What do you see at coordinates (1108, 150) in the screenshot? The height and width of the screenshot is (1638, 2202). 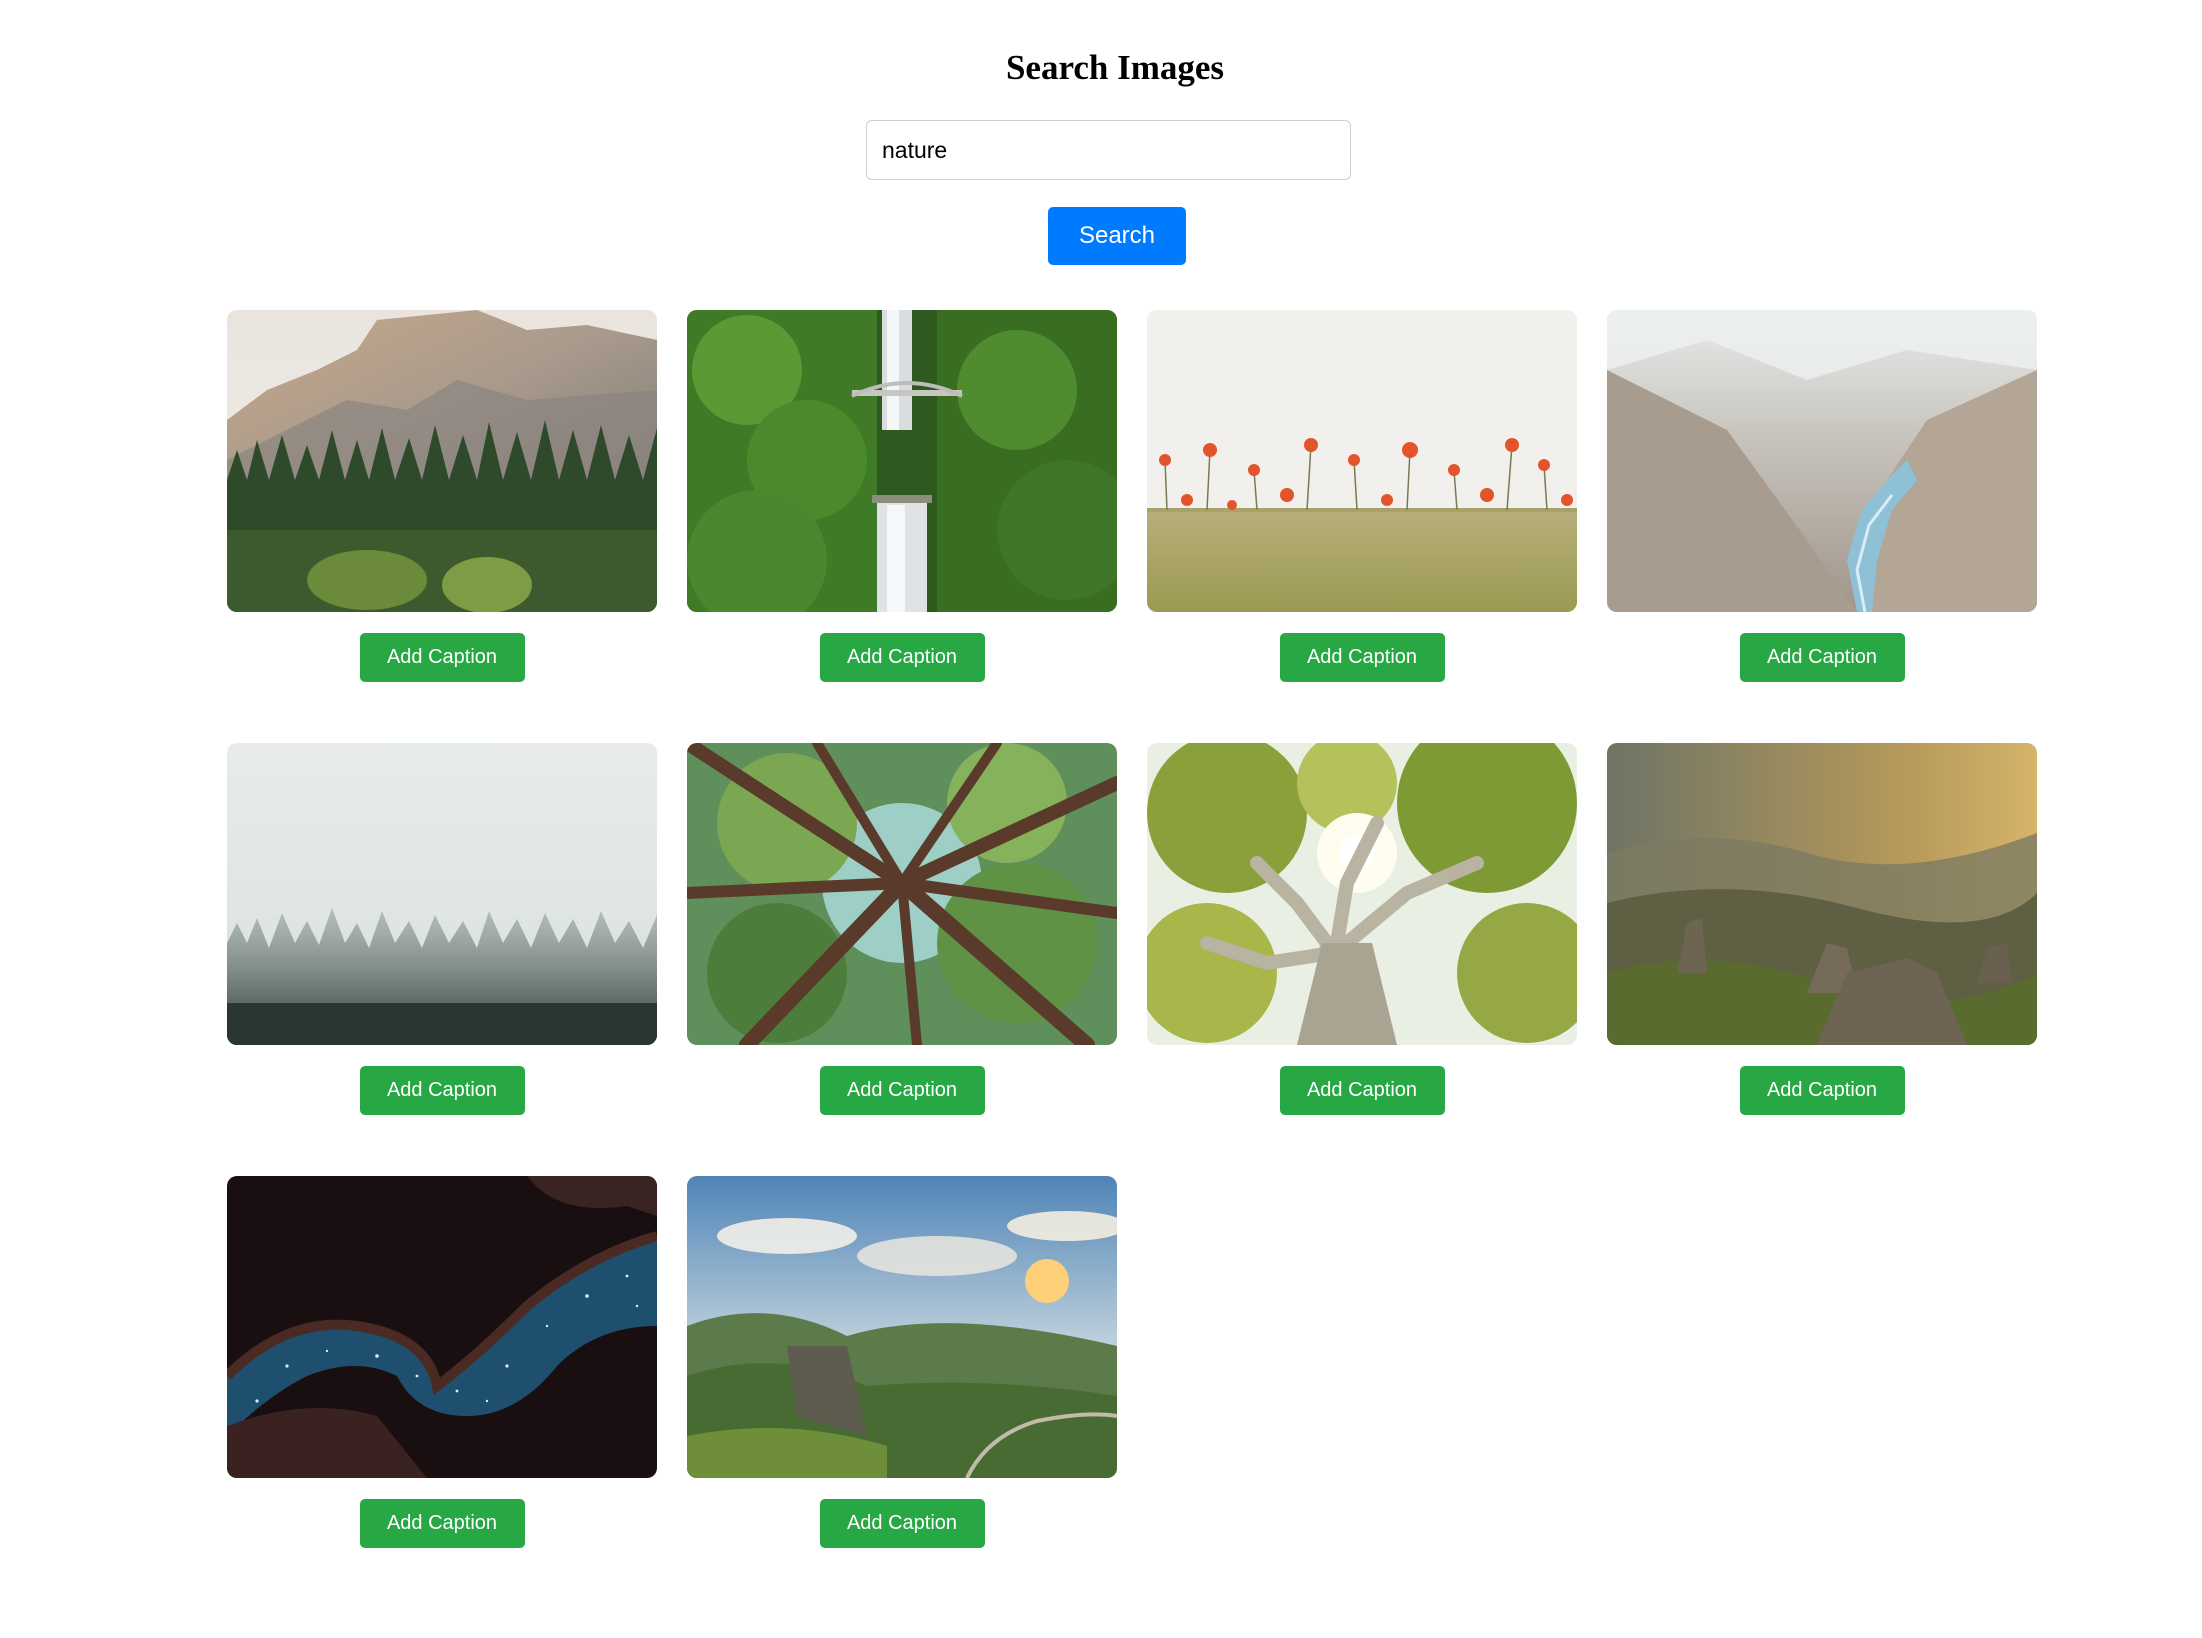 I see `search-input` at bounding box center [1108, 150].